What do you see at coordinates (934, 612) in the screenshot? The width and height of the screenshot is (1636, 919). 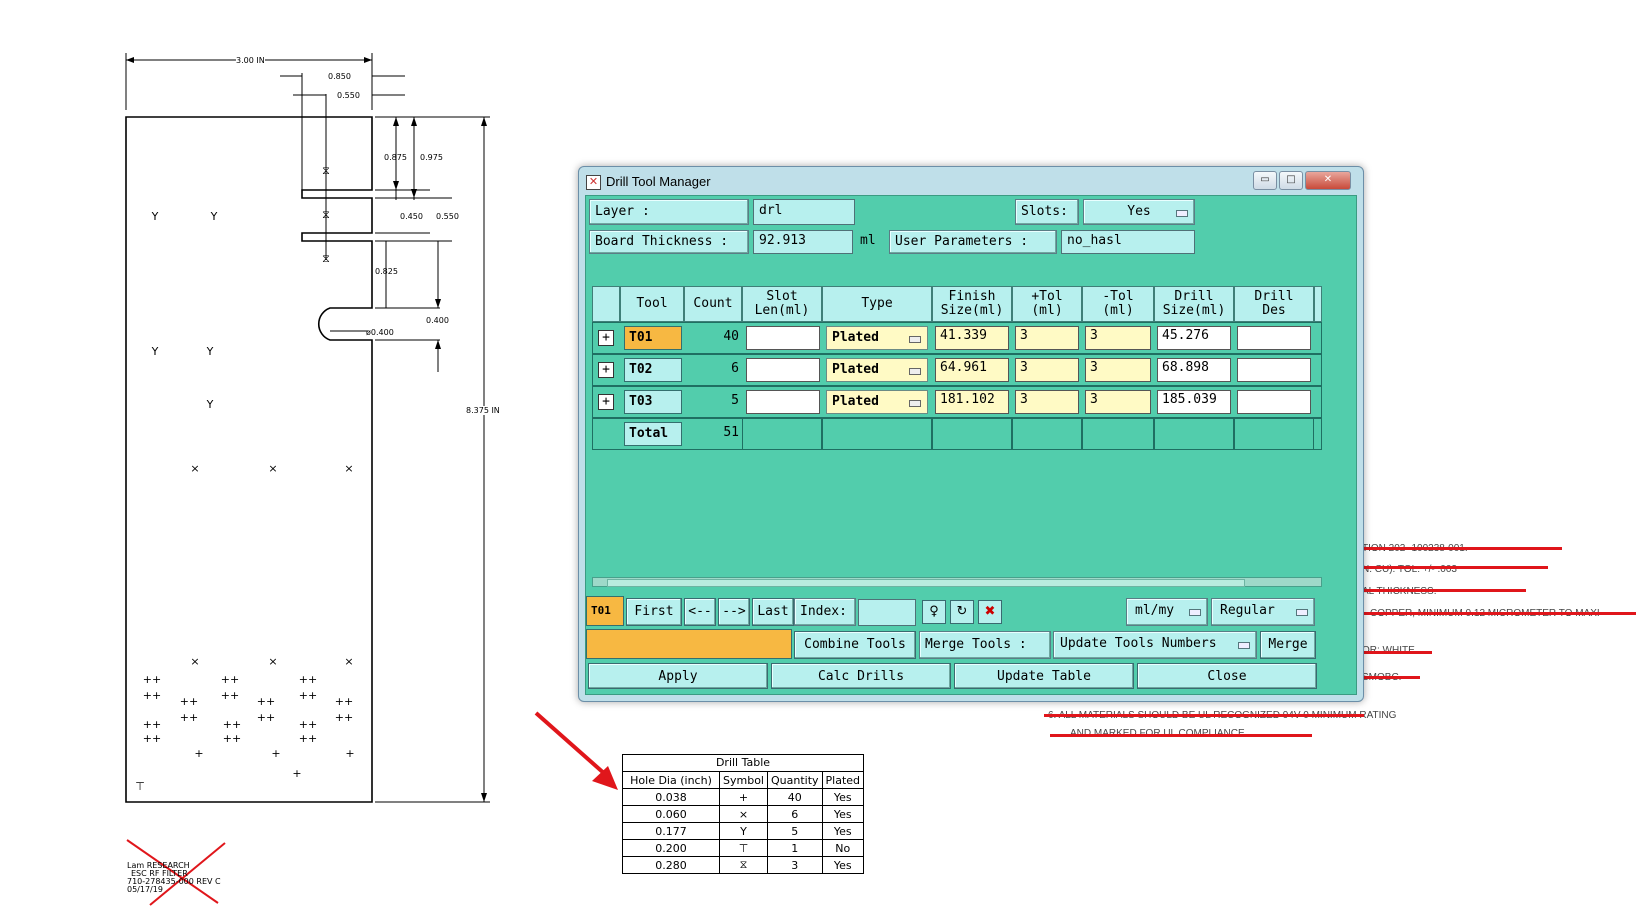 I see `lightbulb-icon: ♀` at bounding box center [934, 612].